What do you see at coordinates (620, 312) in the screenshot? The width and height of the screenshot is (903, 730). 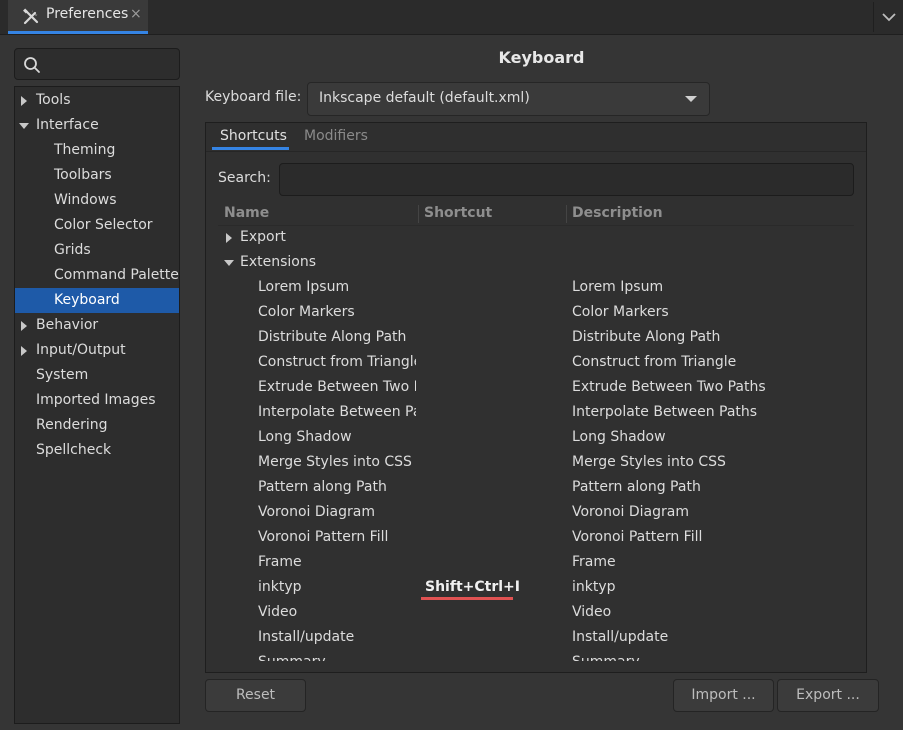 I see `action-description: Color Markers` at bounding box center [620, 312].